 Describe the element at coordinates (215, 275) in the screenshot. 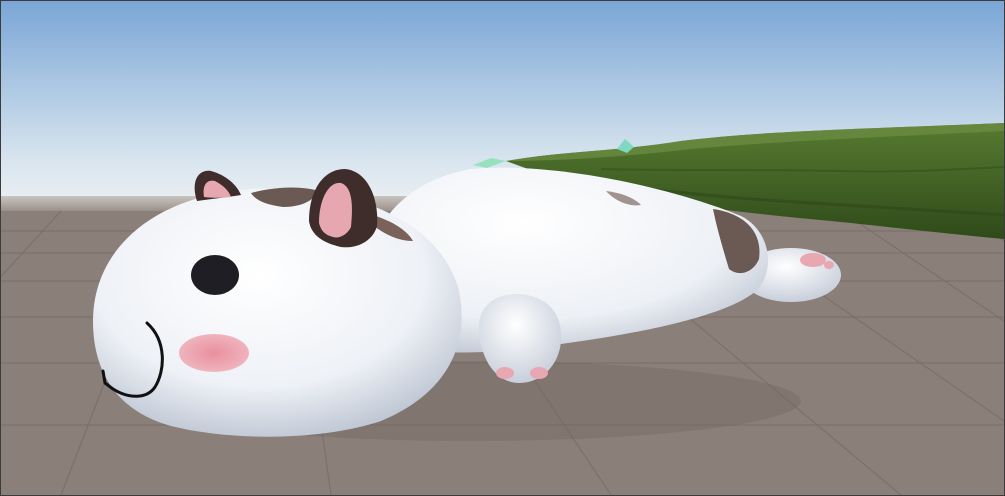

I see `cat-eye` at that location.